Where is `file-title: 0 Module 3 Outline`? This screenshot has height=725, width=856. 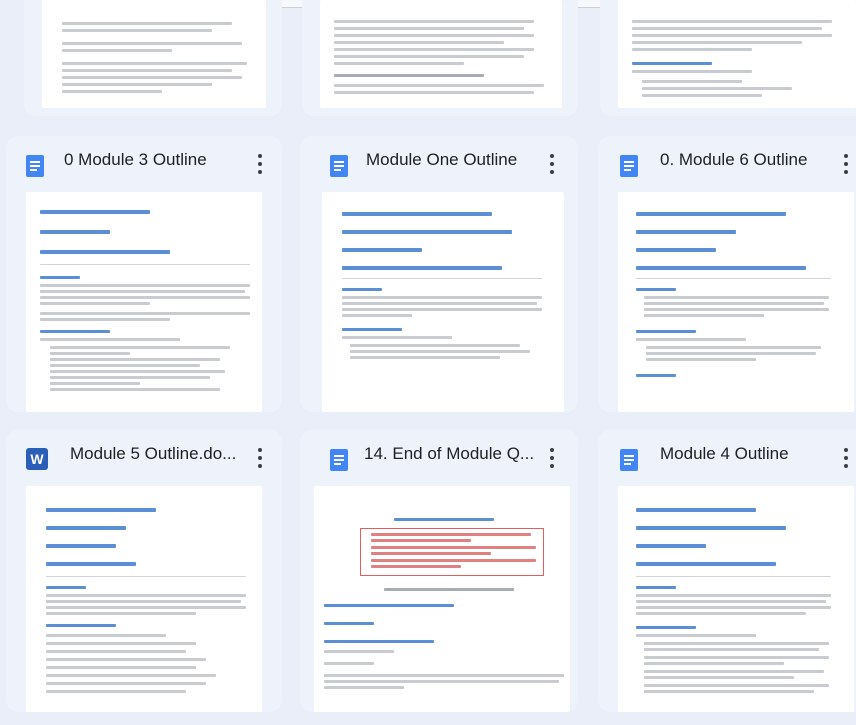
file-title: 0 Module 3 Outline is located at coordinates (135, 159).